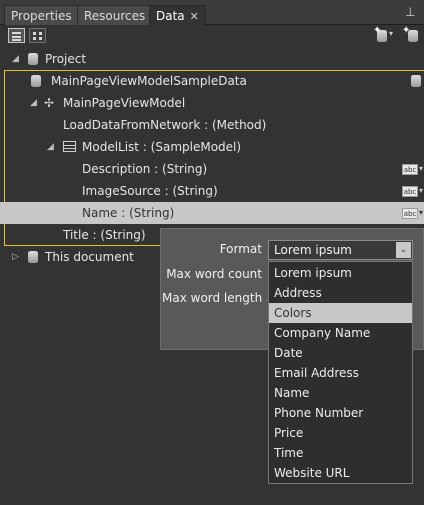  Describe the element at coordinates (49, 103) in the screenshot. I see `object-icon: ✢` at that location.